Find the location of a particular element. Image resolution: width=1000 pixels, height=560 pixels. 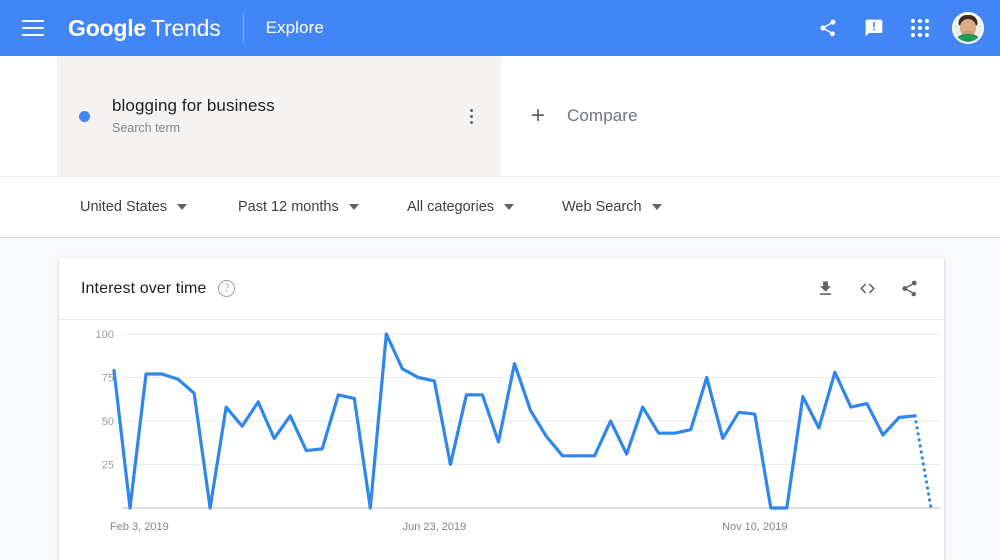

brand-divider is located at coordinates (243, 28).